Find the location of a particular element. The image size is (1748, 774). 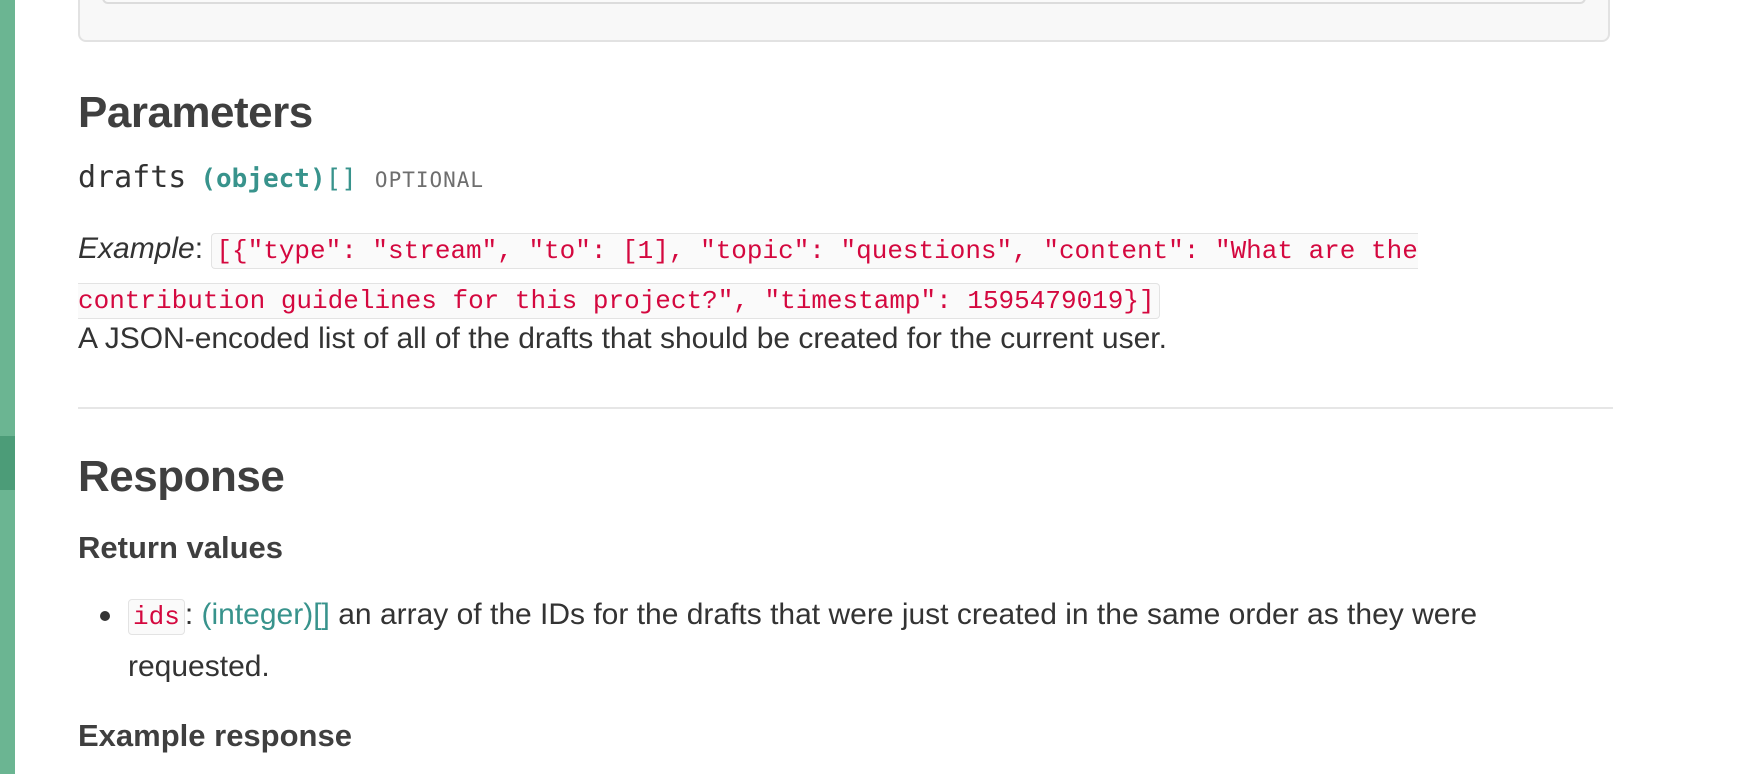

parameter-signature: drafts (object)[] OPTIONAL is located at coordinates (281, 177).